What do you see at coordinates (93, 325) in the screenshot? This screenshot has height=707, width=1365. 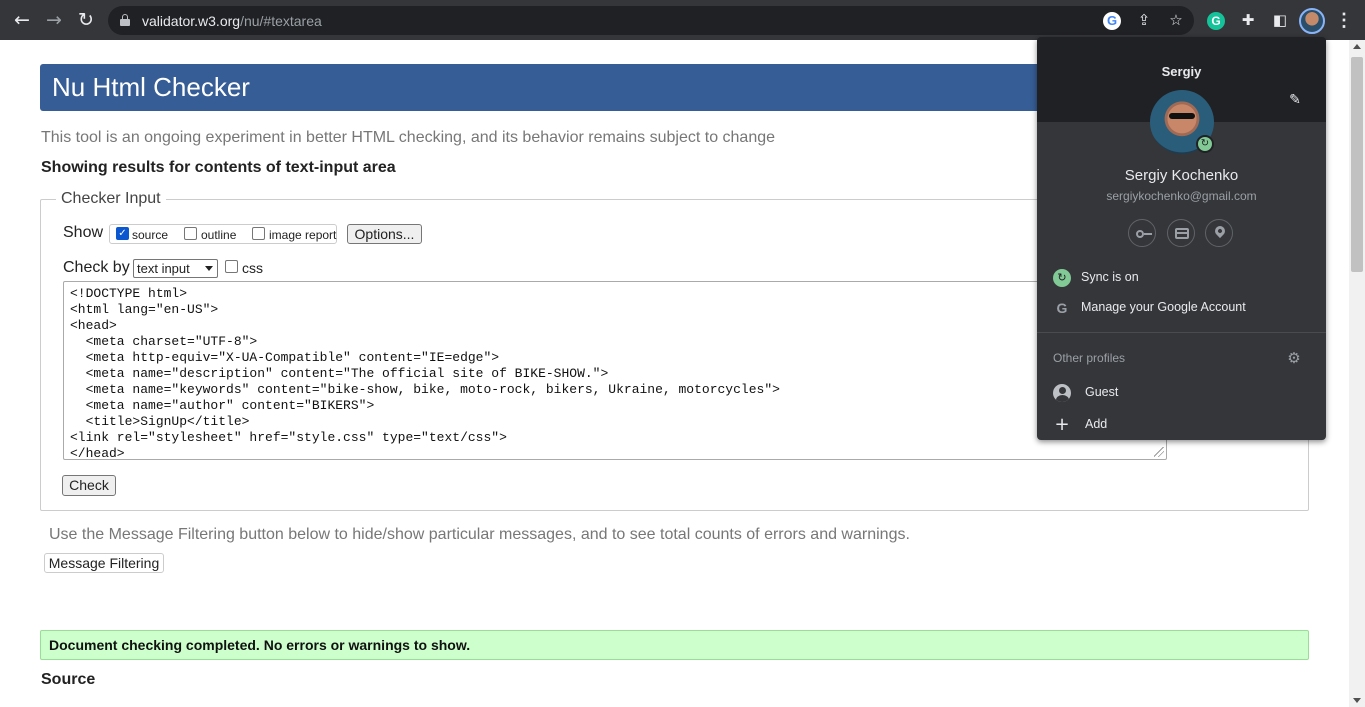 I see `code-line: <head>` at bounding box center [93, 325].